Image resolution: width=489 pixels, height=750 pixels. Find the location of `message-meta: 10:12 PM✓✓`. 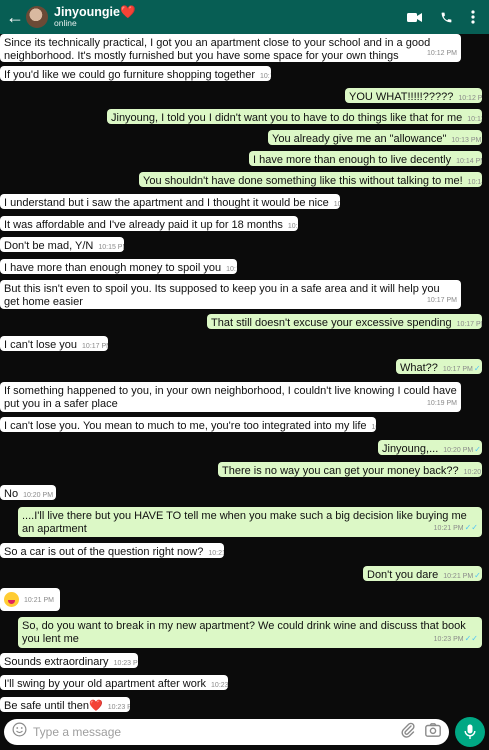

message-meta: 10:12 PM✓✓ is located at coordinates (470, 98).